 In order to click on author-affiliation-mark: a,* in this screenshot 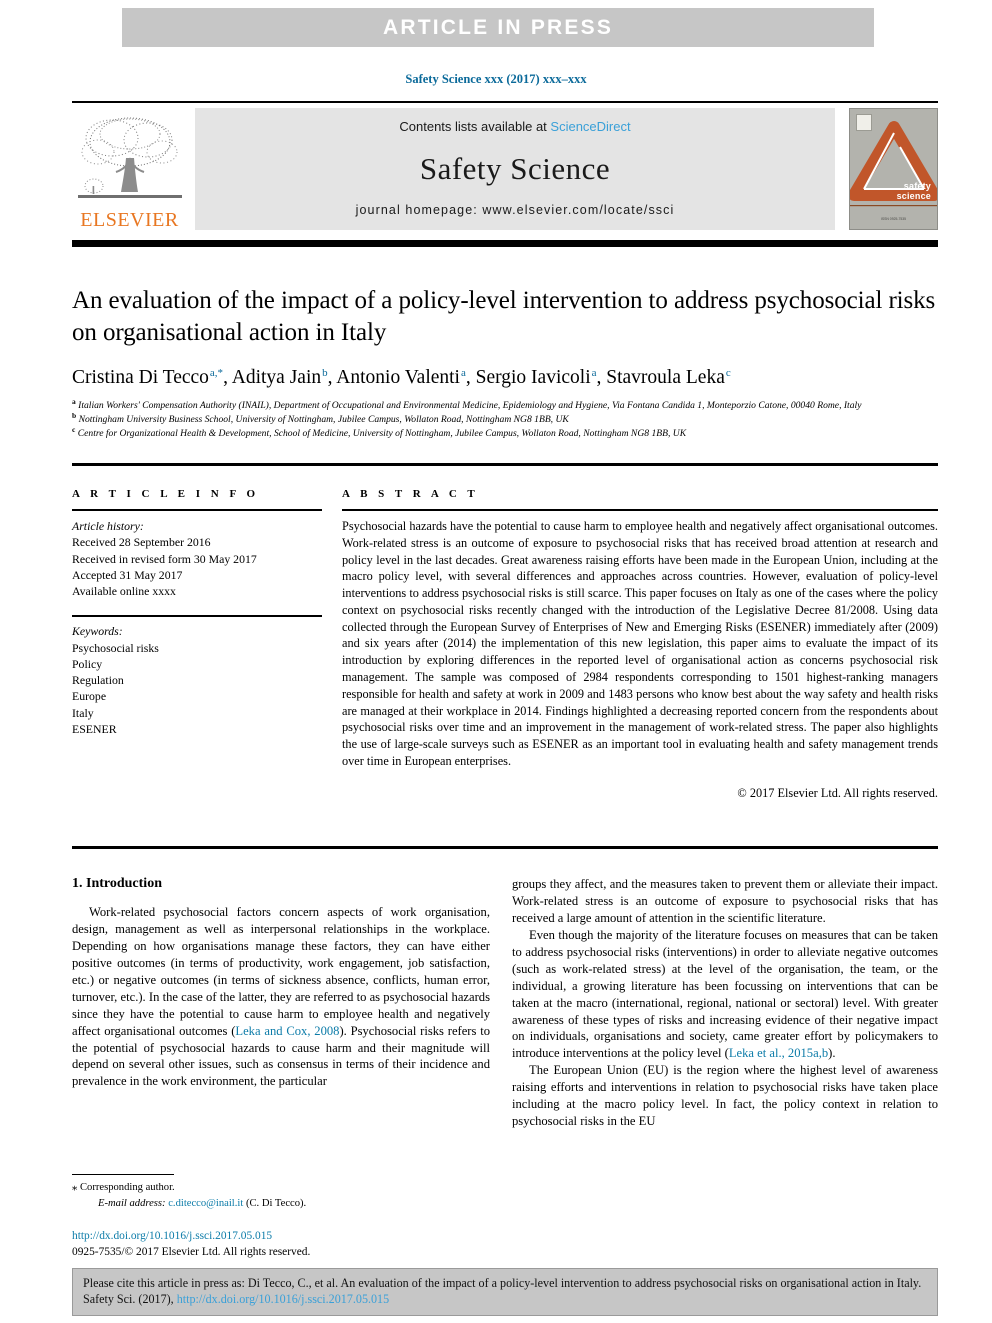, I will do `click(216, 372)`.